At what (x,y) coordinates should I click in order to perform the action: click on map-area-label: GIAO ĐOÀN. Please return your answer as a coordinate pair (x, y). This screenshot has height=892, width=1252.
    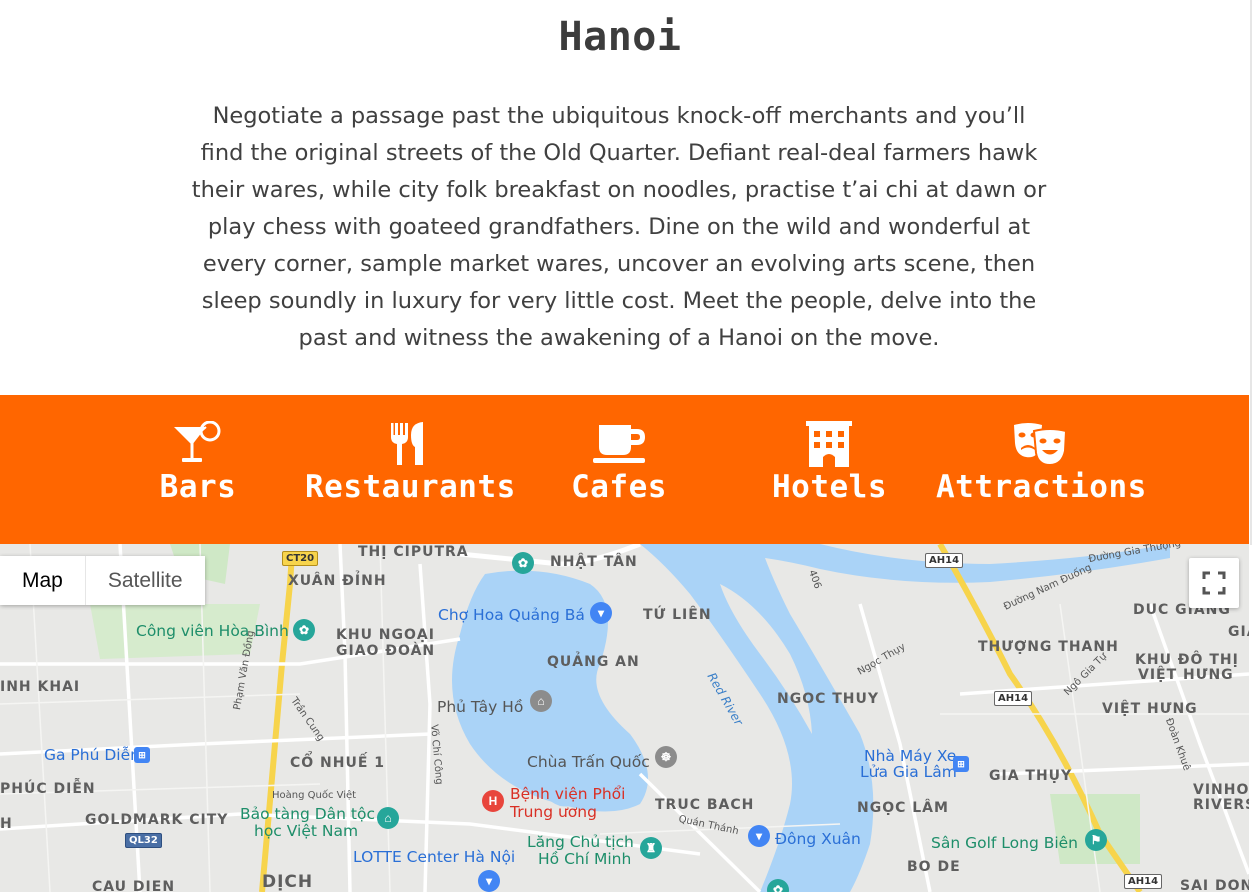
    Looking at the image, I should click on (386, 651).